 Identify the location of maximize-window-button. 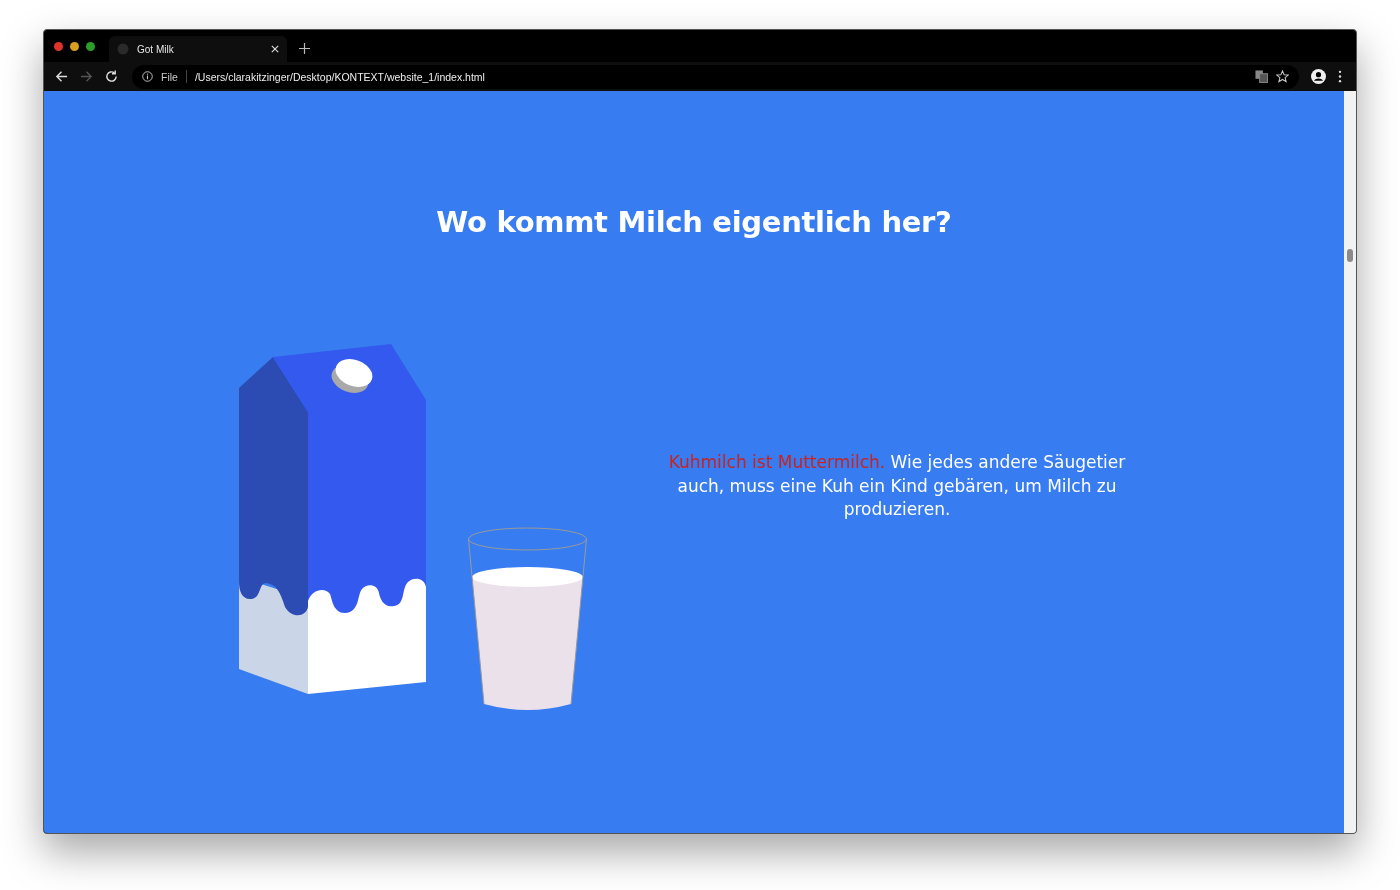
(90, 46).